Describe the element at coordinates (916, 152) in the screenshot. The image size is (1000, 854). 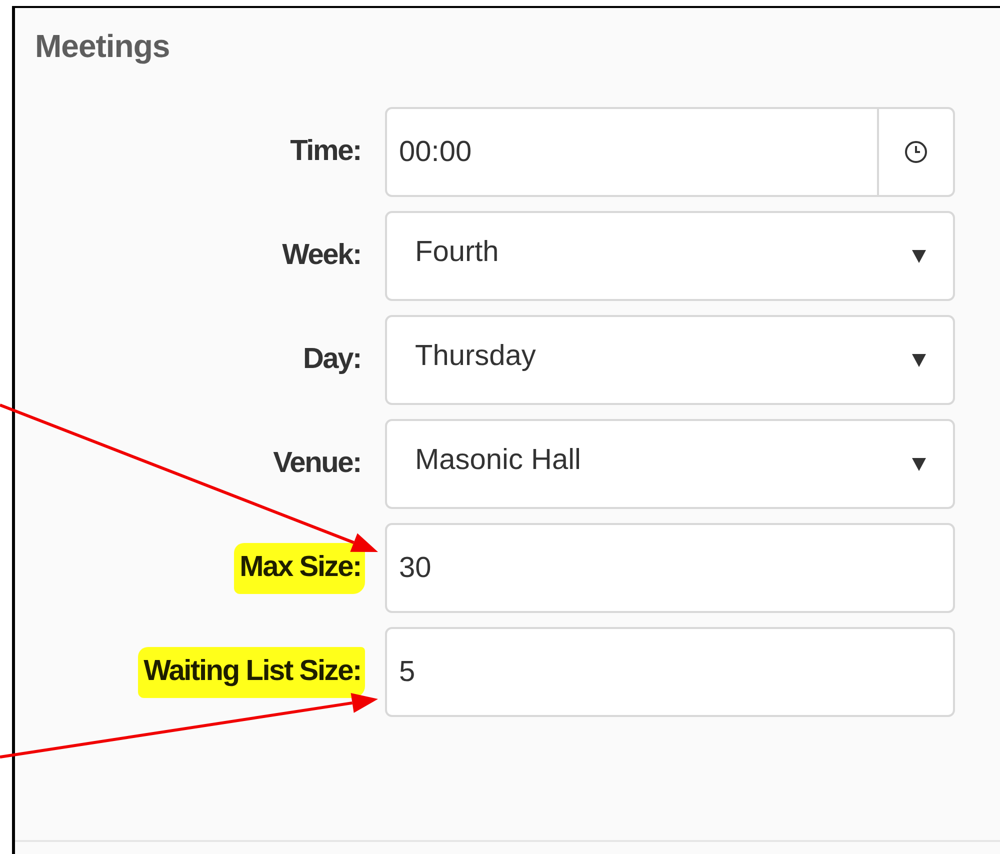
I see `clock-icon` at that location.